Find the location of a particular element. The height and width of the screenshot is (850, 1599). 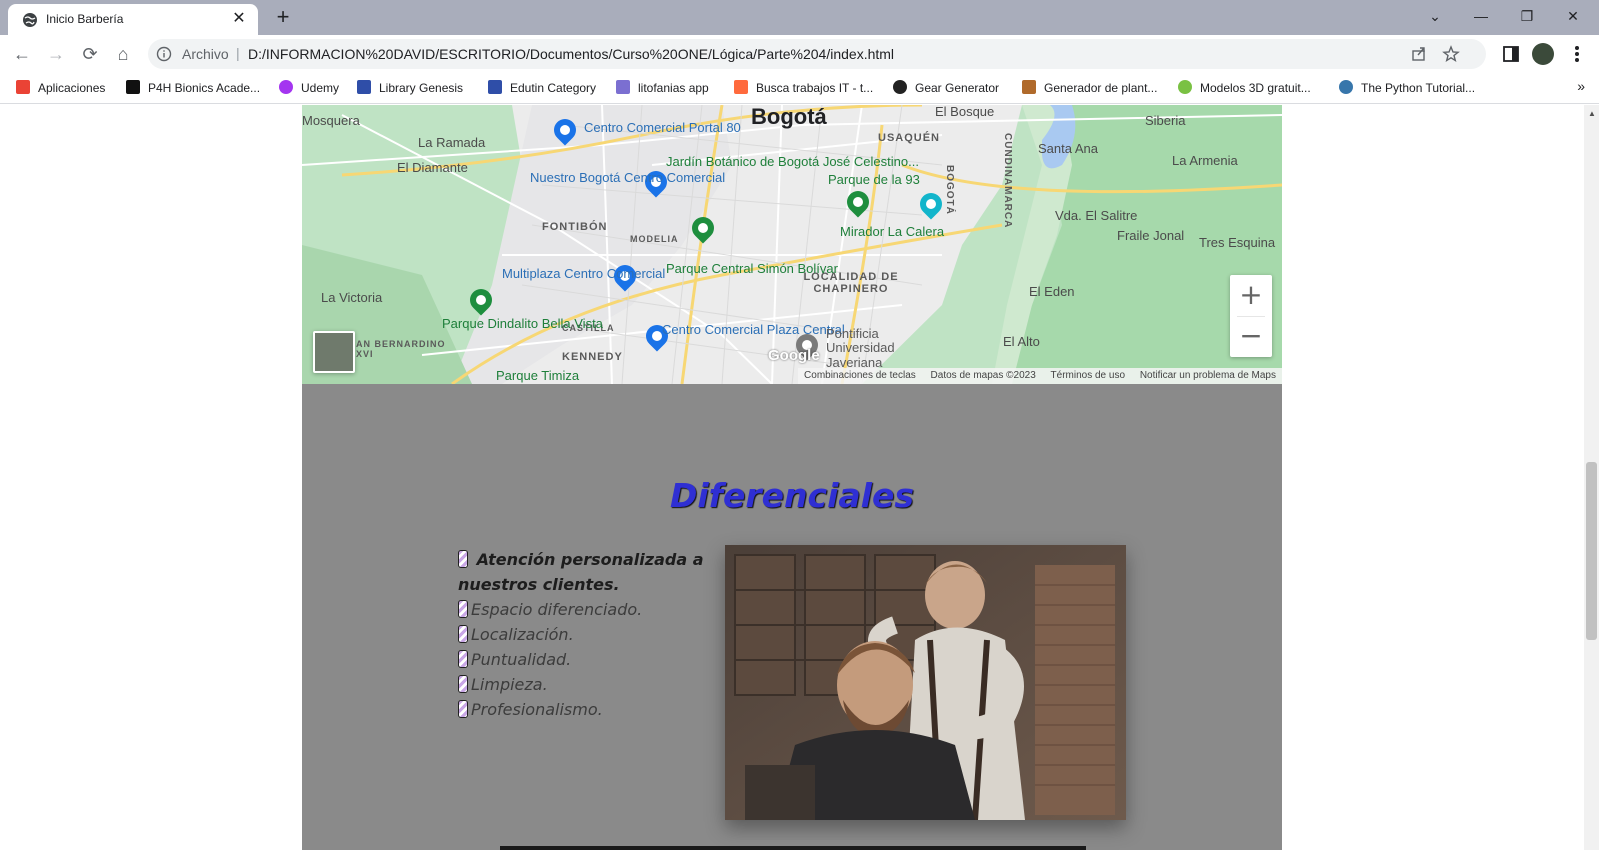

profile-avatar is located at coordinates (1543, 54).